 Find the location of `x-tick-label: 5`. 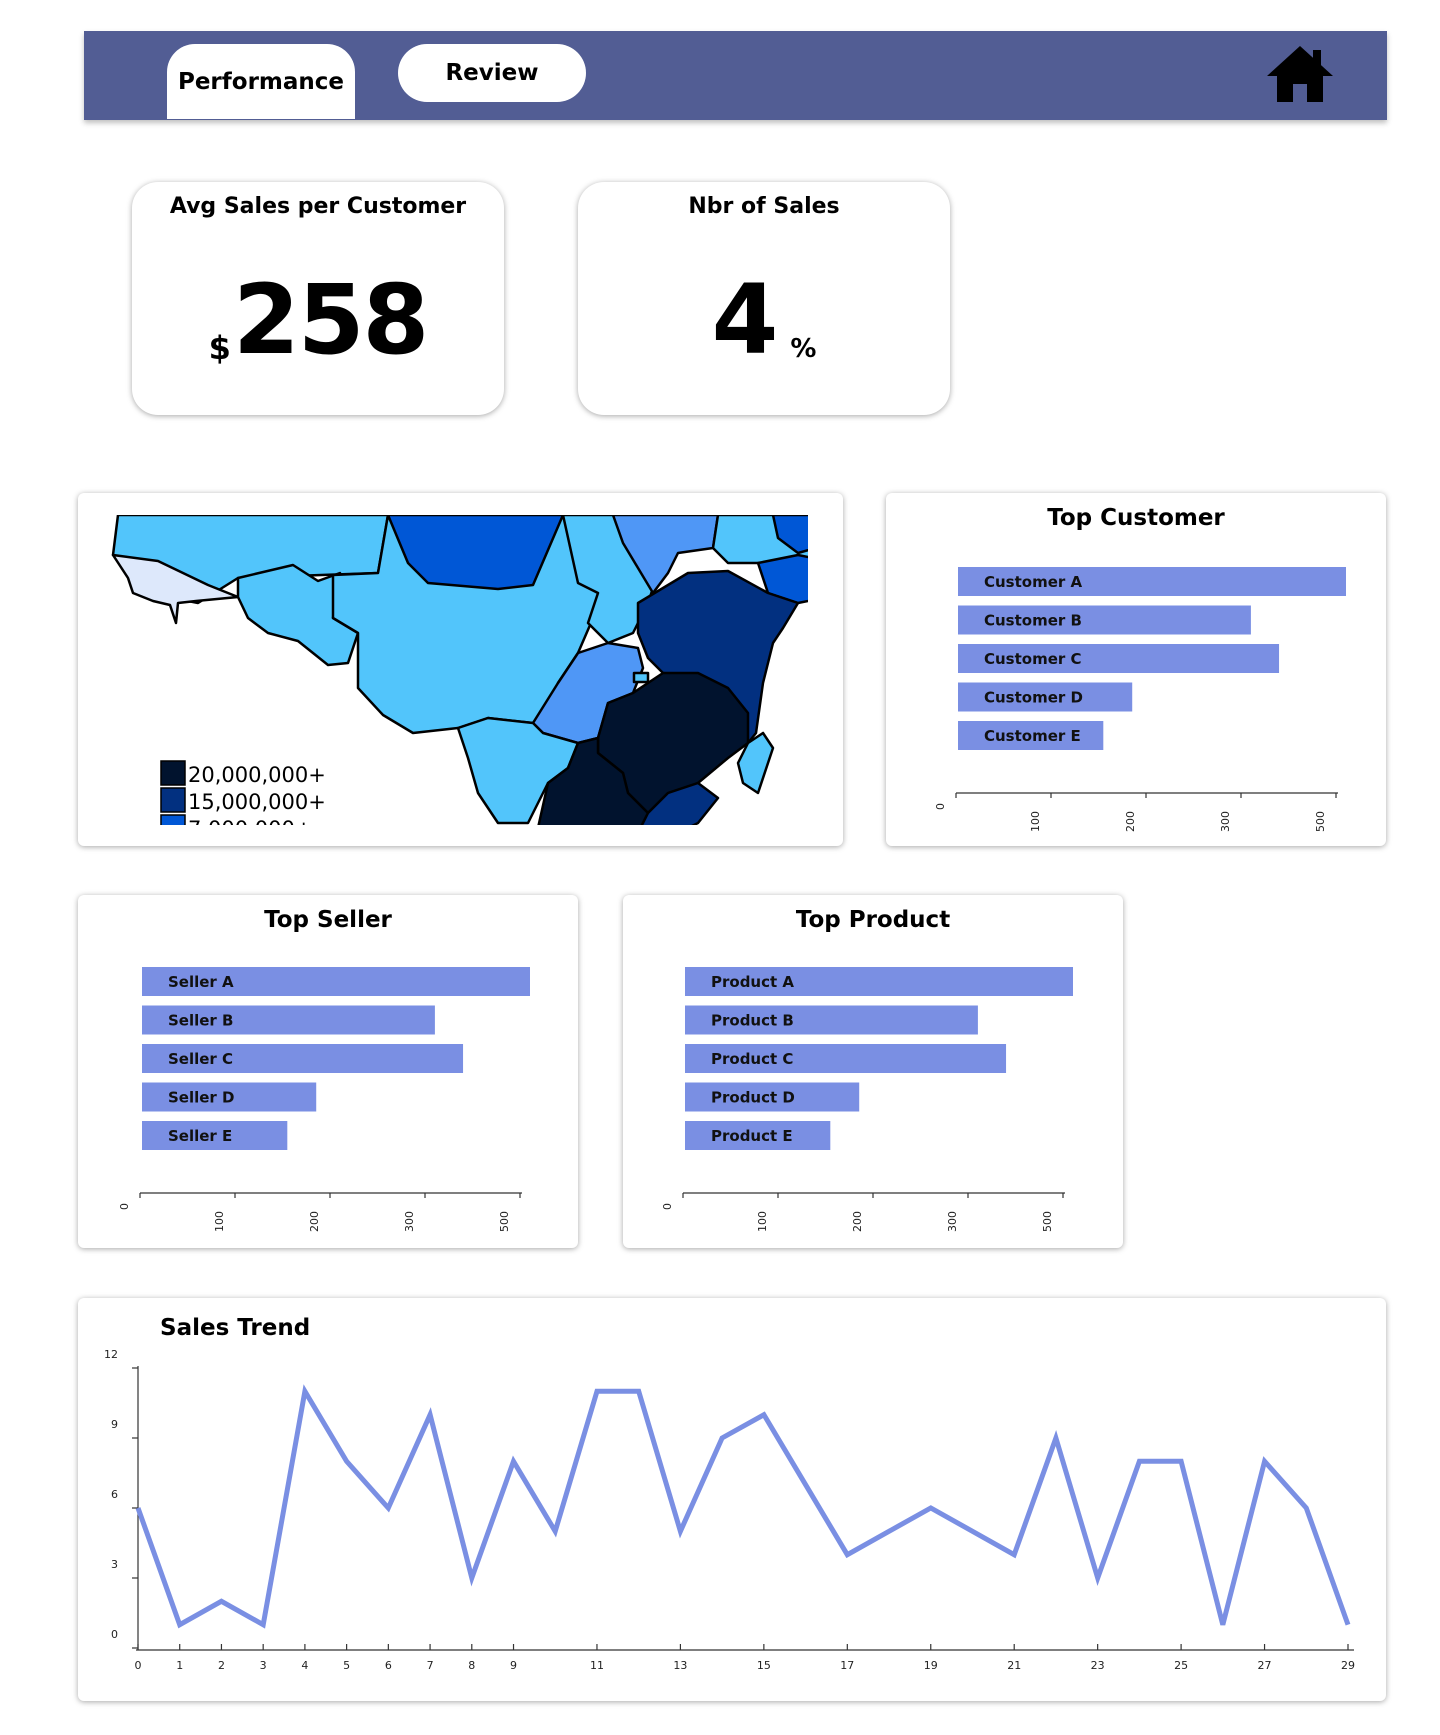

x-tick-label: 5 is located at coordinates (346, 1665).